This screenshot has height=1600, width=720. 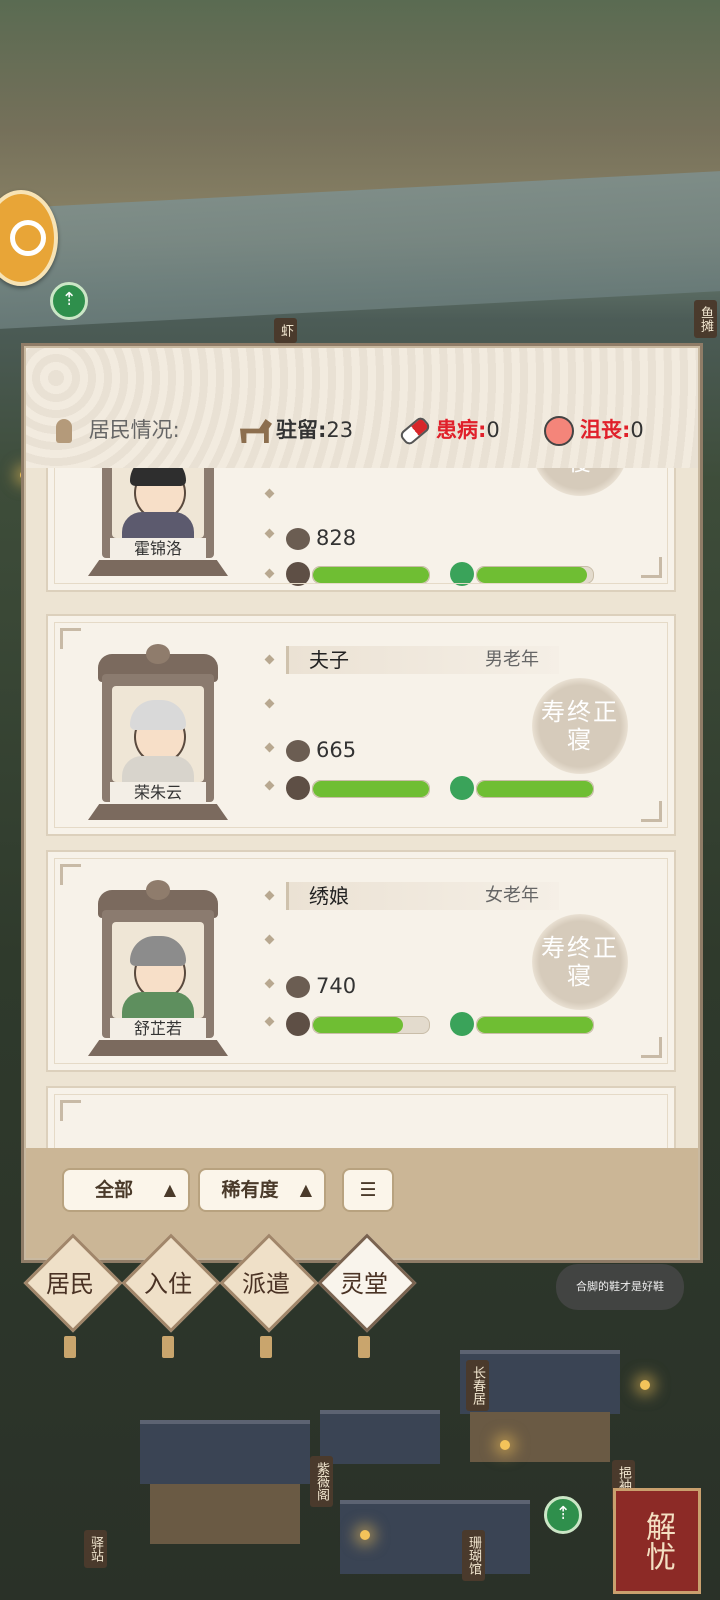 I want to click on age-group: 男老年, so click(x=512, y=659).